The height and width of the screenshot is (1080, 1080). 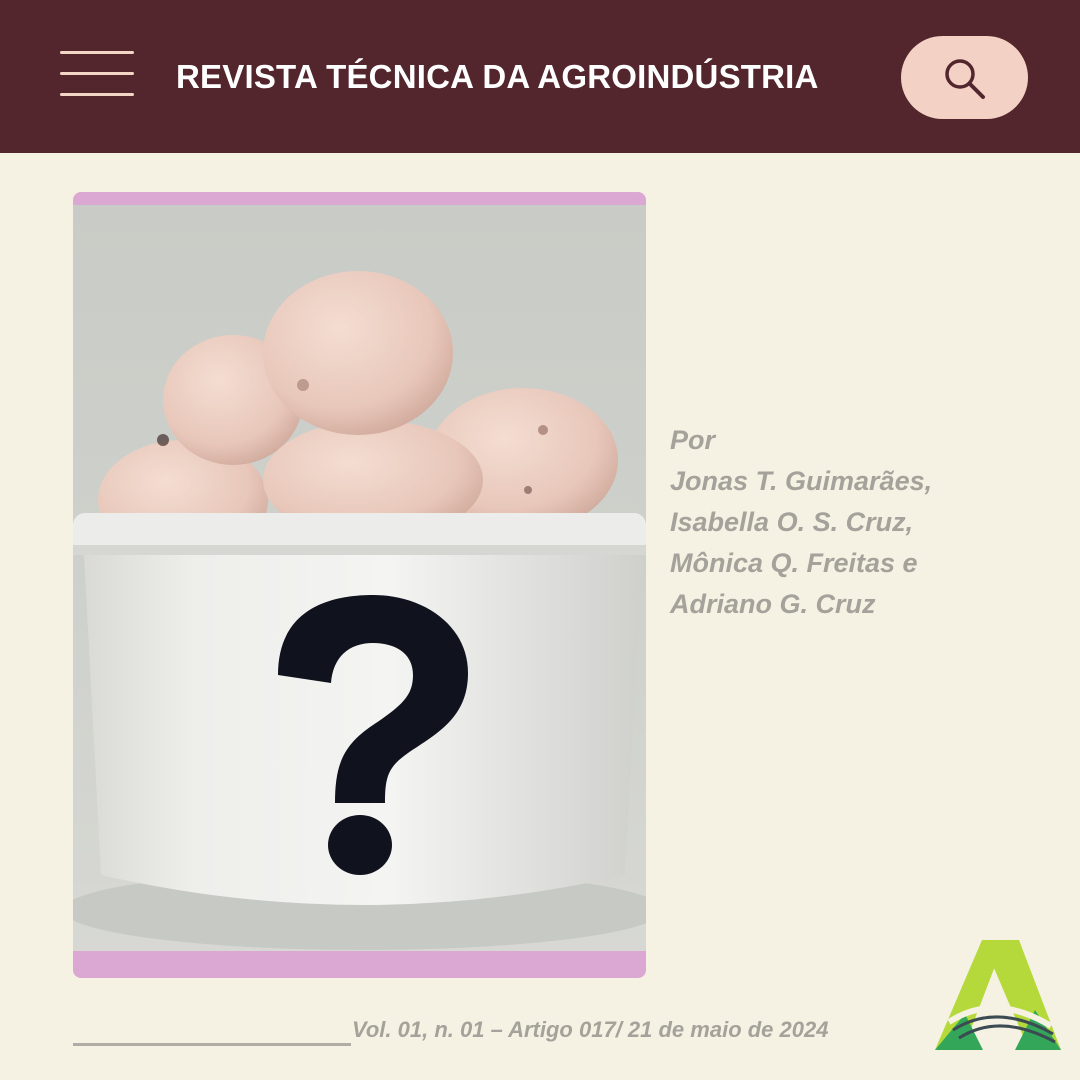 I want to click on byline-prefix: Por, so click(x=693, y=440).